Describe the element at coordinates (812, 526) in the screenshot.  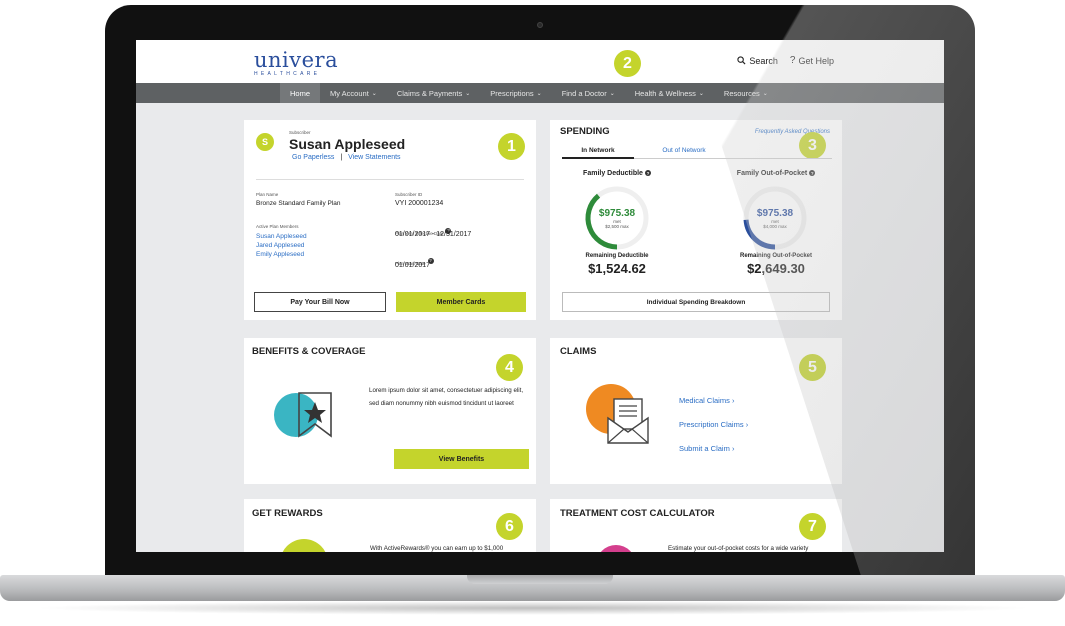
I see `callout-badge-7: 7` at that location.